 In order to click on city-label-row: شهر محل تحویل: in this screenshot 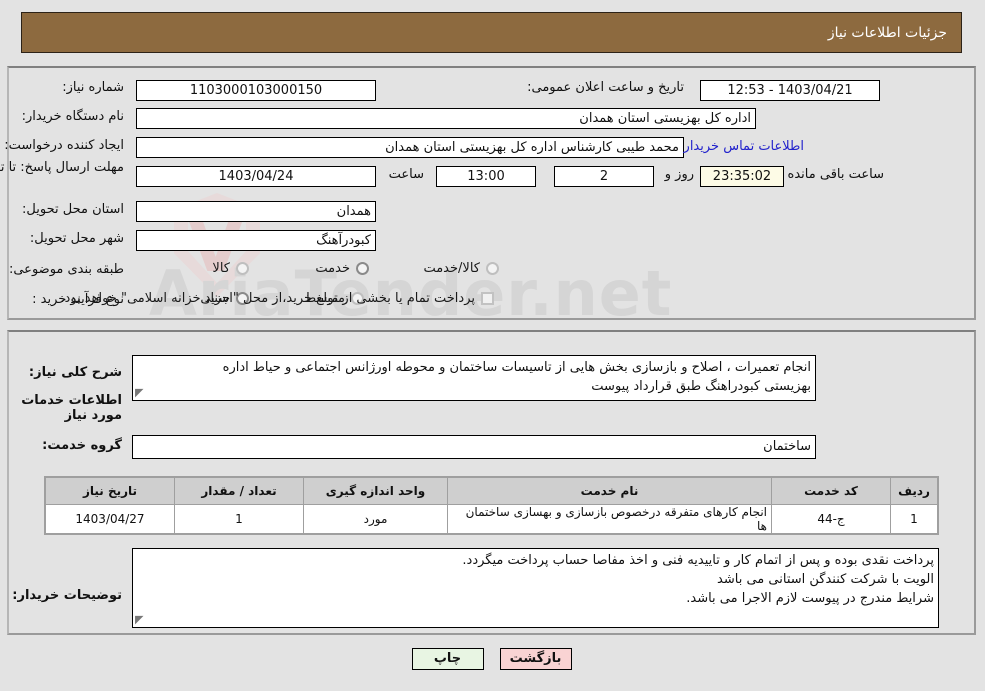, I will do `click(78, 238)`.